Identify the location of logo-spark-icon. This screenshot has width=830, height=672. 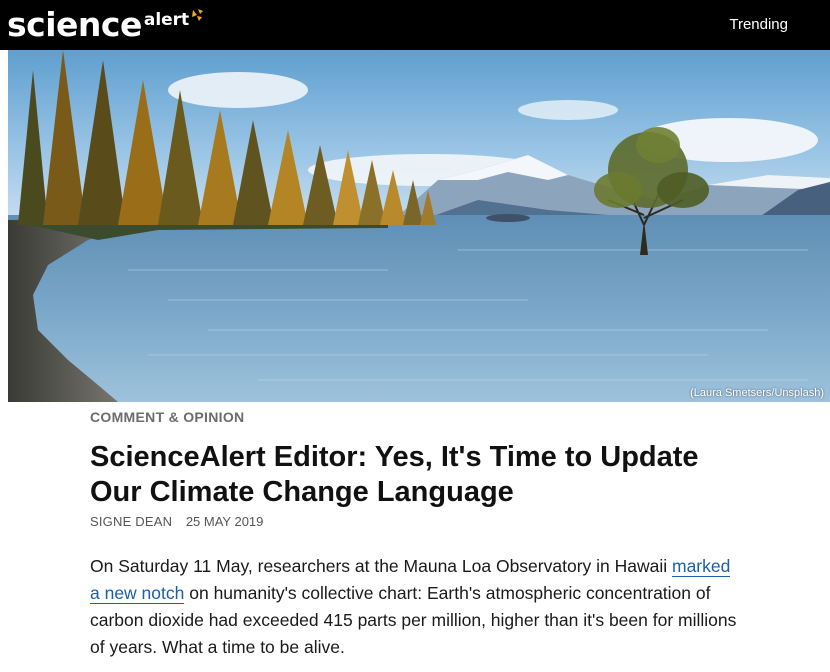
(198, 15).